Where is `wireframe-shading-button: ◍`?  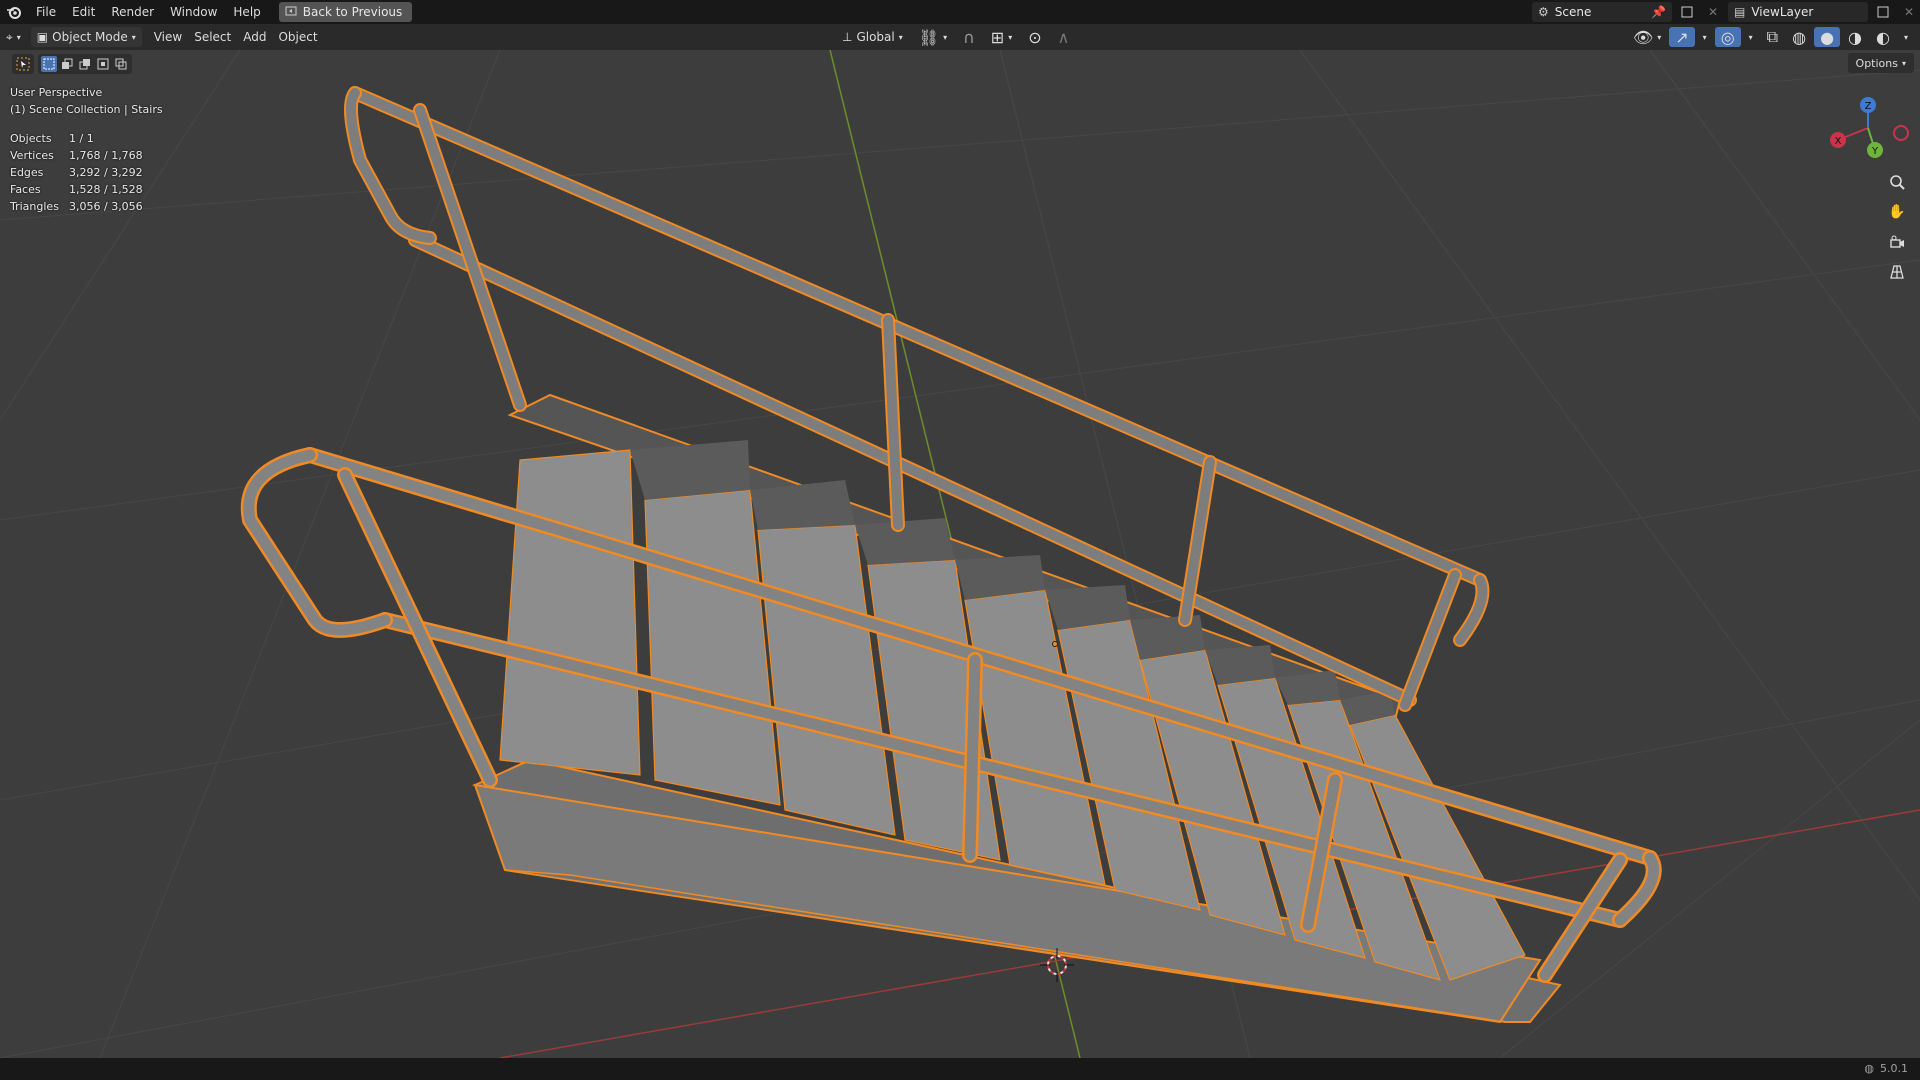 wireframe-shading-button: ◍ is located at coordinates (1799, 37).